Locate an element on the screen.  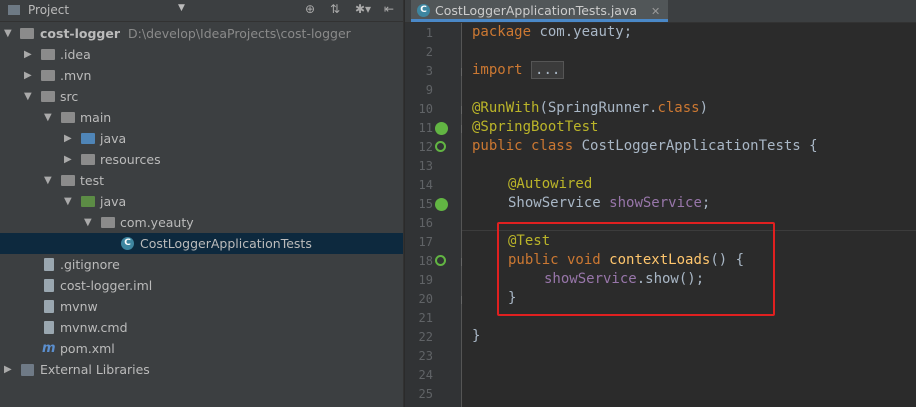
tree-item-label: cost-logger is located at coordinates (80, 33).